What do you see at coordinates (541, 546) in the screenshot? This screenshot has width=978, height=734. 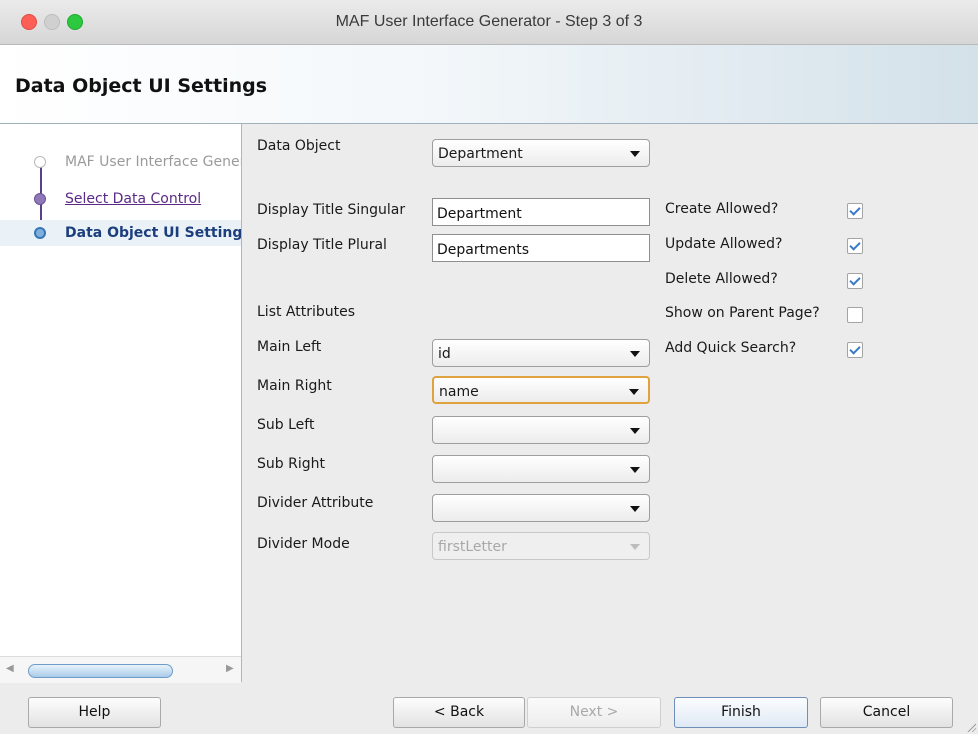 I see `divider-mode-select: firstLetter` at bounding box center [541, 546].